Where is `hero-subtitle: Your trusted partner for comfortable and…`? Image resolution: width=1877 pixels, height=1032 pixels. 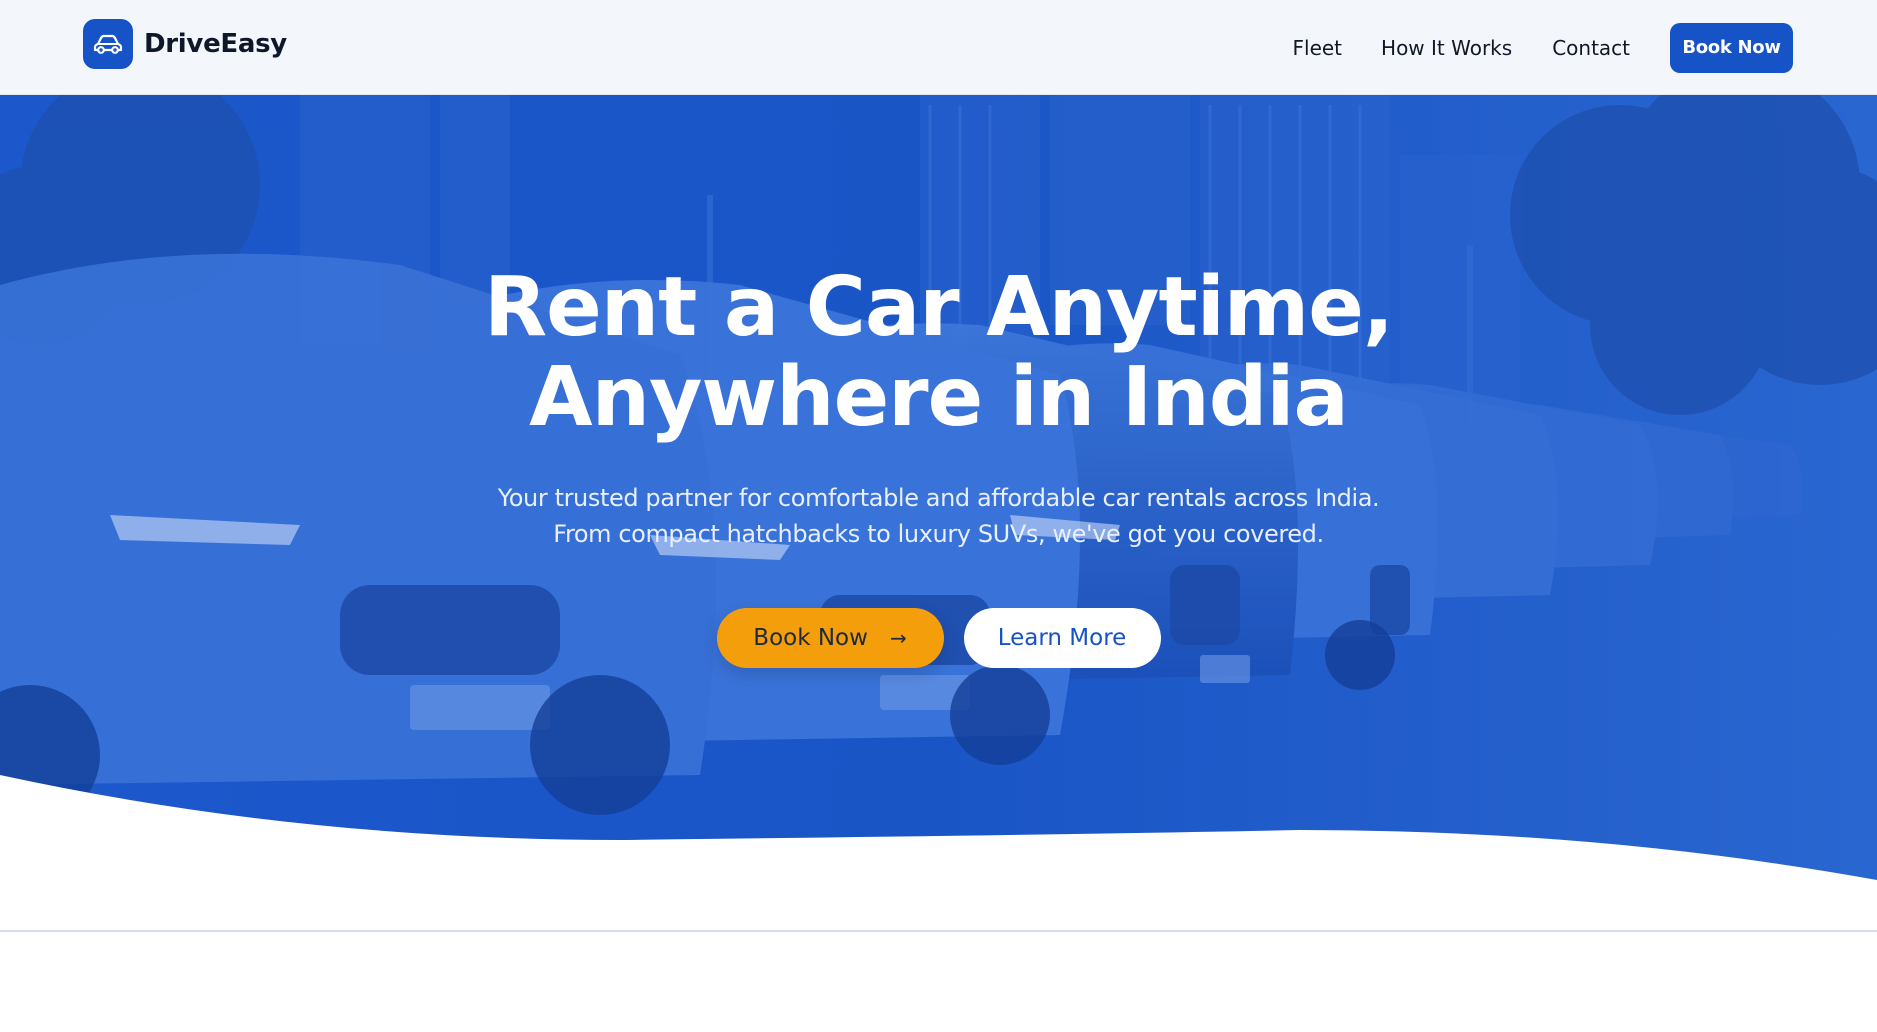
hero-subtitle: Your trusted partner for comfortable and… is located at coordinates (938, 516).